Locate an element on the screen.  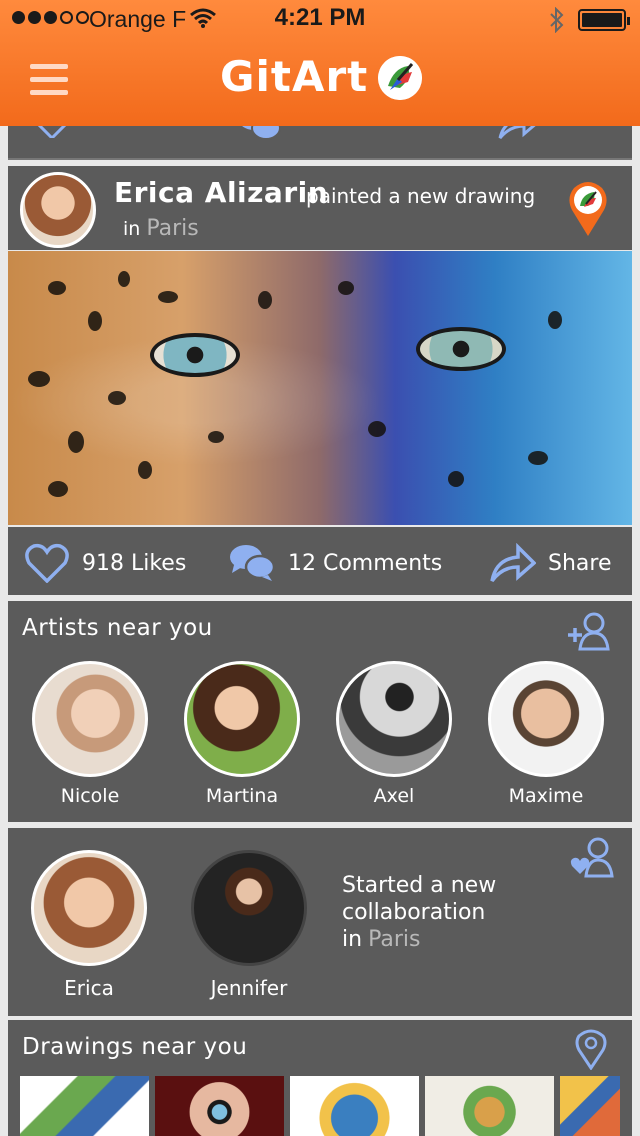
post-location: in Paris is located at coordinates (161, 228).